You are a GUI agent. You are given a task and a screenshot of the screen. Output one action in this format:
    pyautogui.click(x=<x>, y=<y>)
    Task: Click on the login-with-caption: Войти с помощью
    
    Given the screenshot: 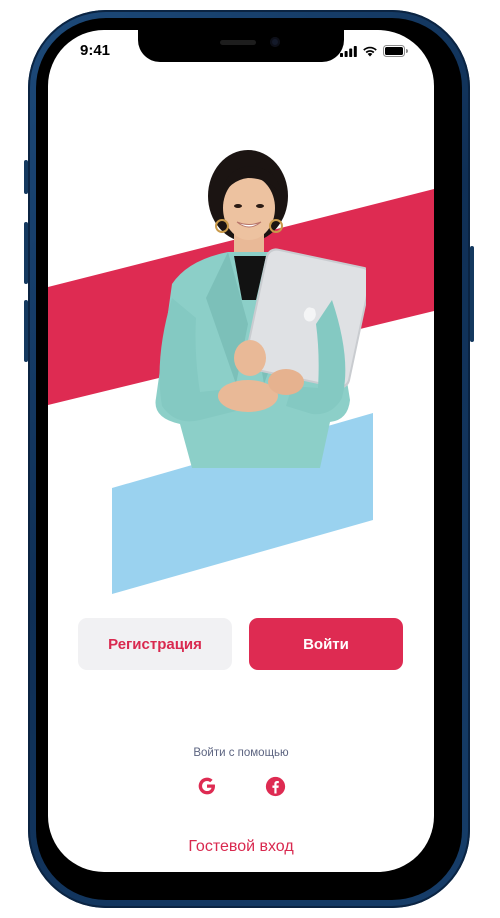 What is the action you would take?
    pyautogui.click(x=241, y=753)
    